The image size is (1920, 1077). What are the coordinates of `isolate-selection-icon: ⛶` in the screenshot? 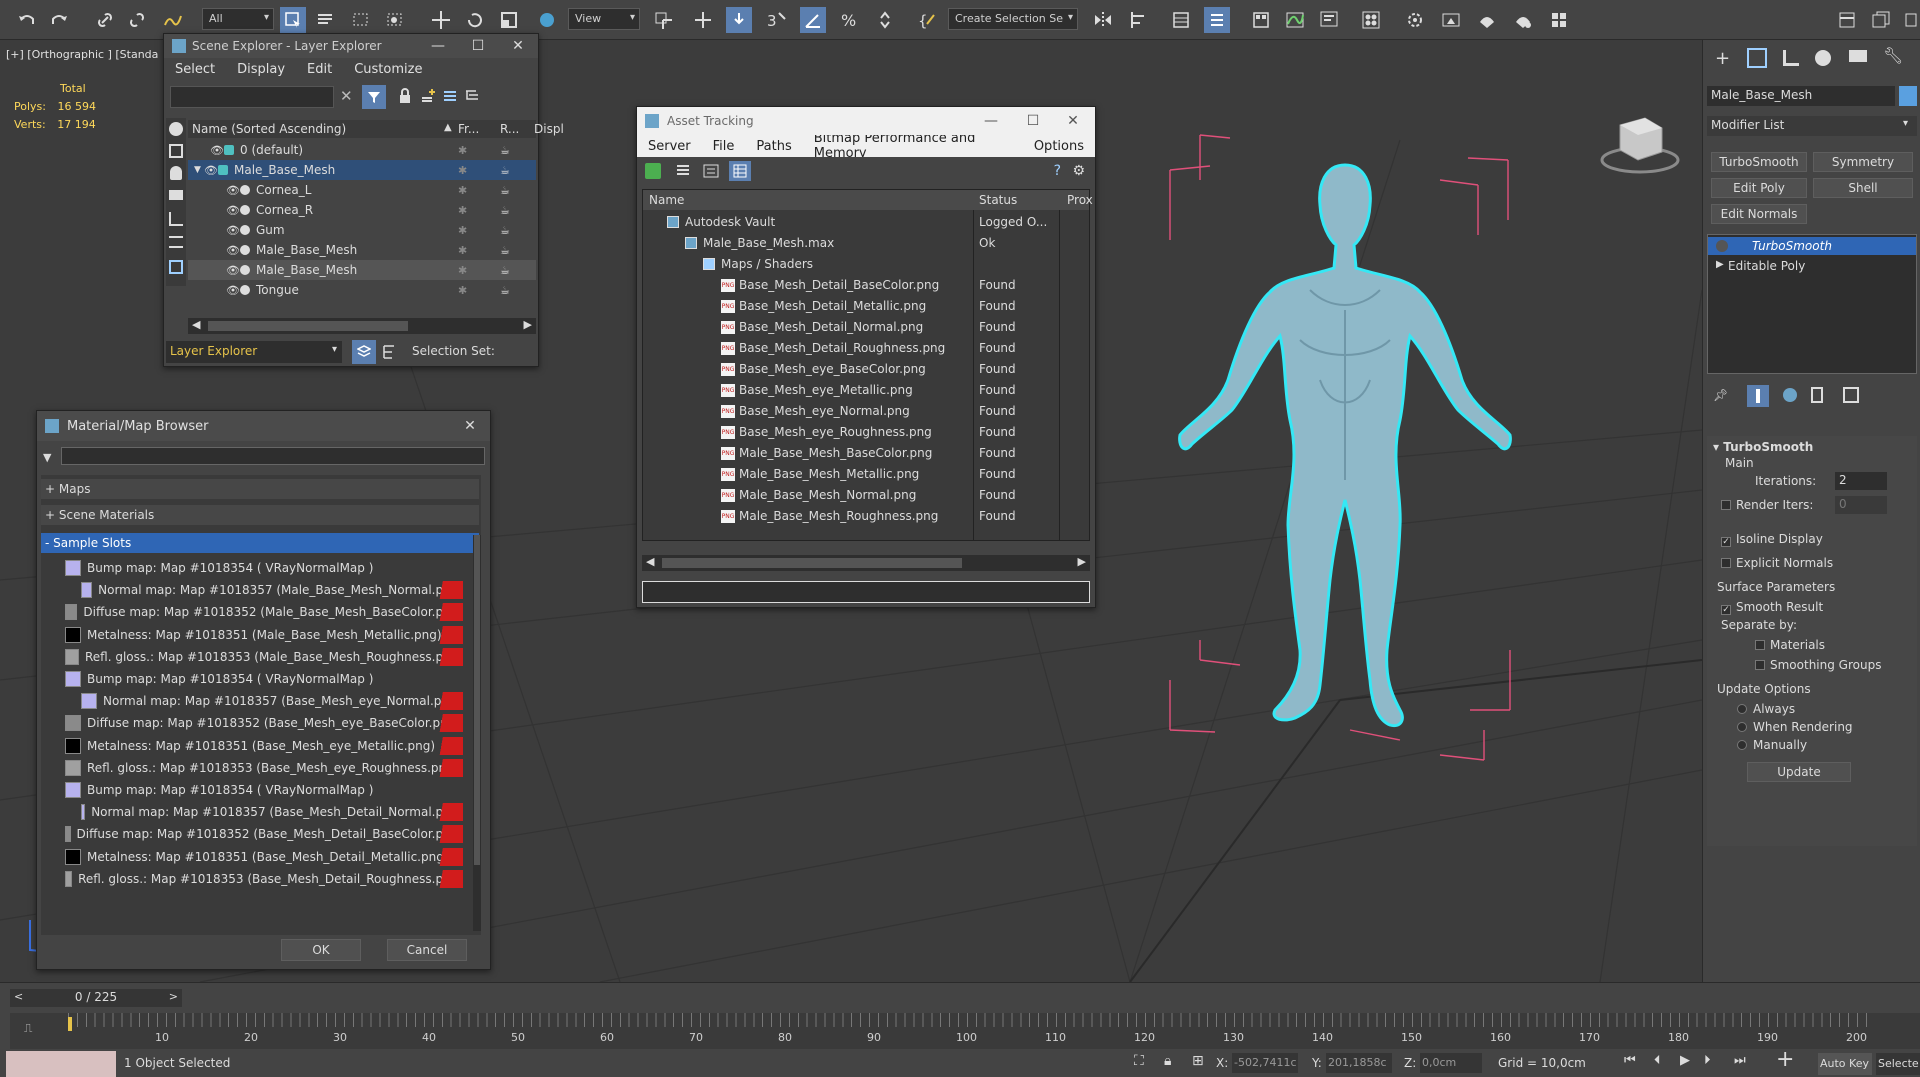 It's located at (1139, 1061).